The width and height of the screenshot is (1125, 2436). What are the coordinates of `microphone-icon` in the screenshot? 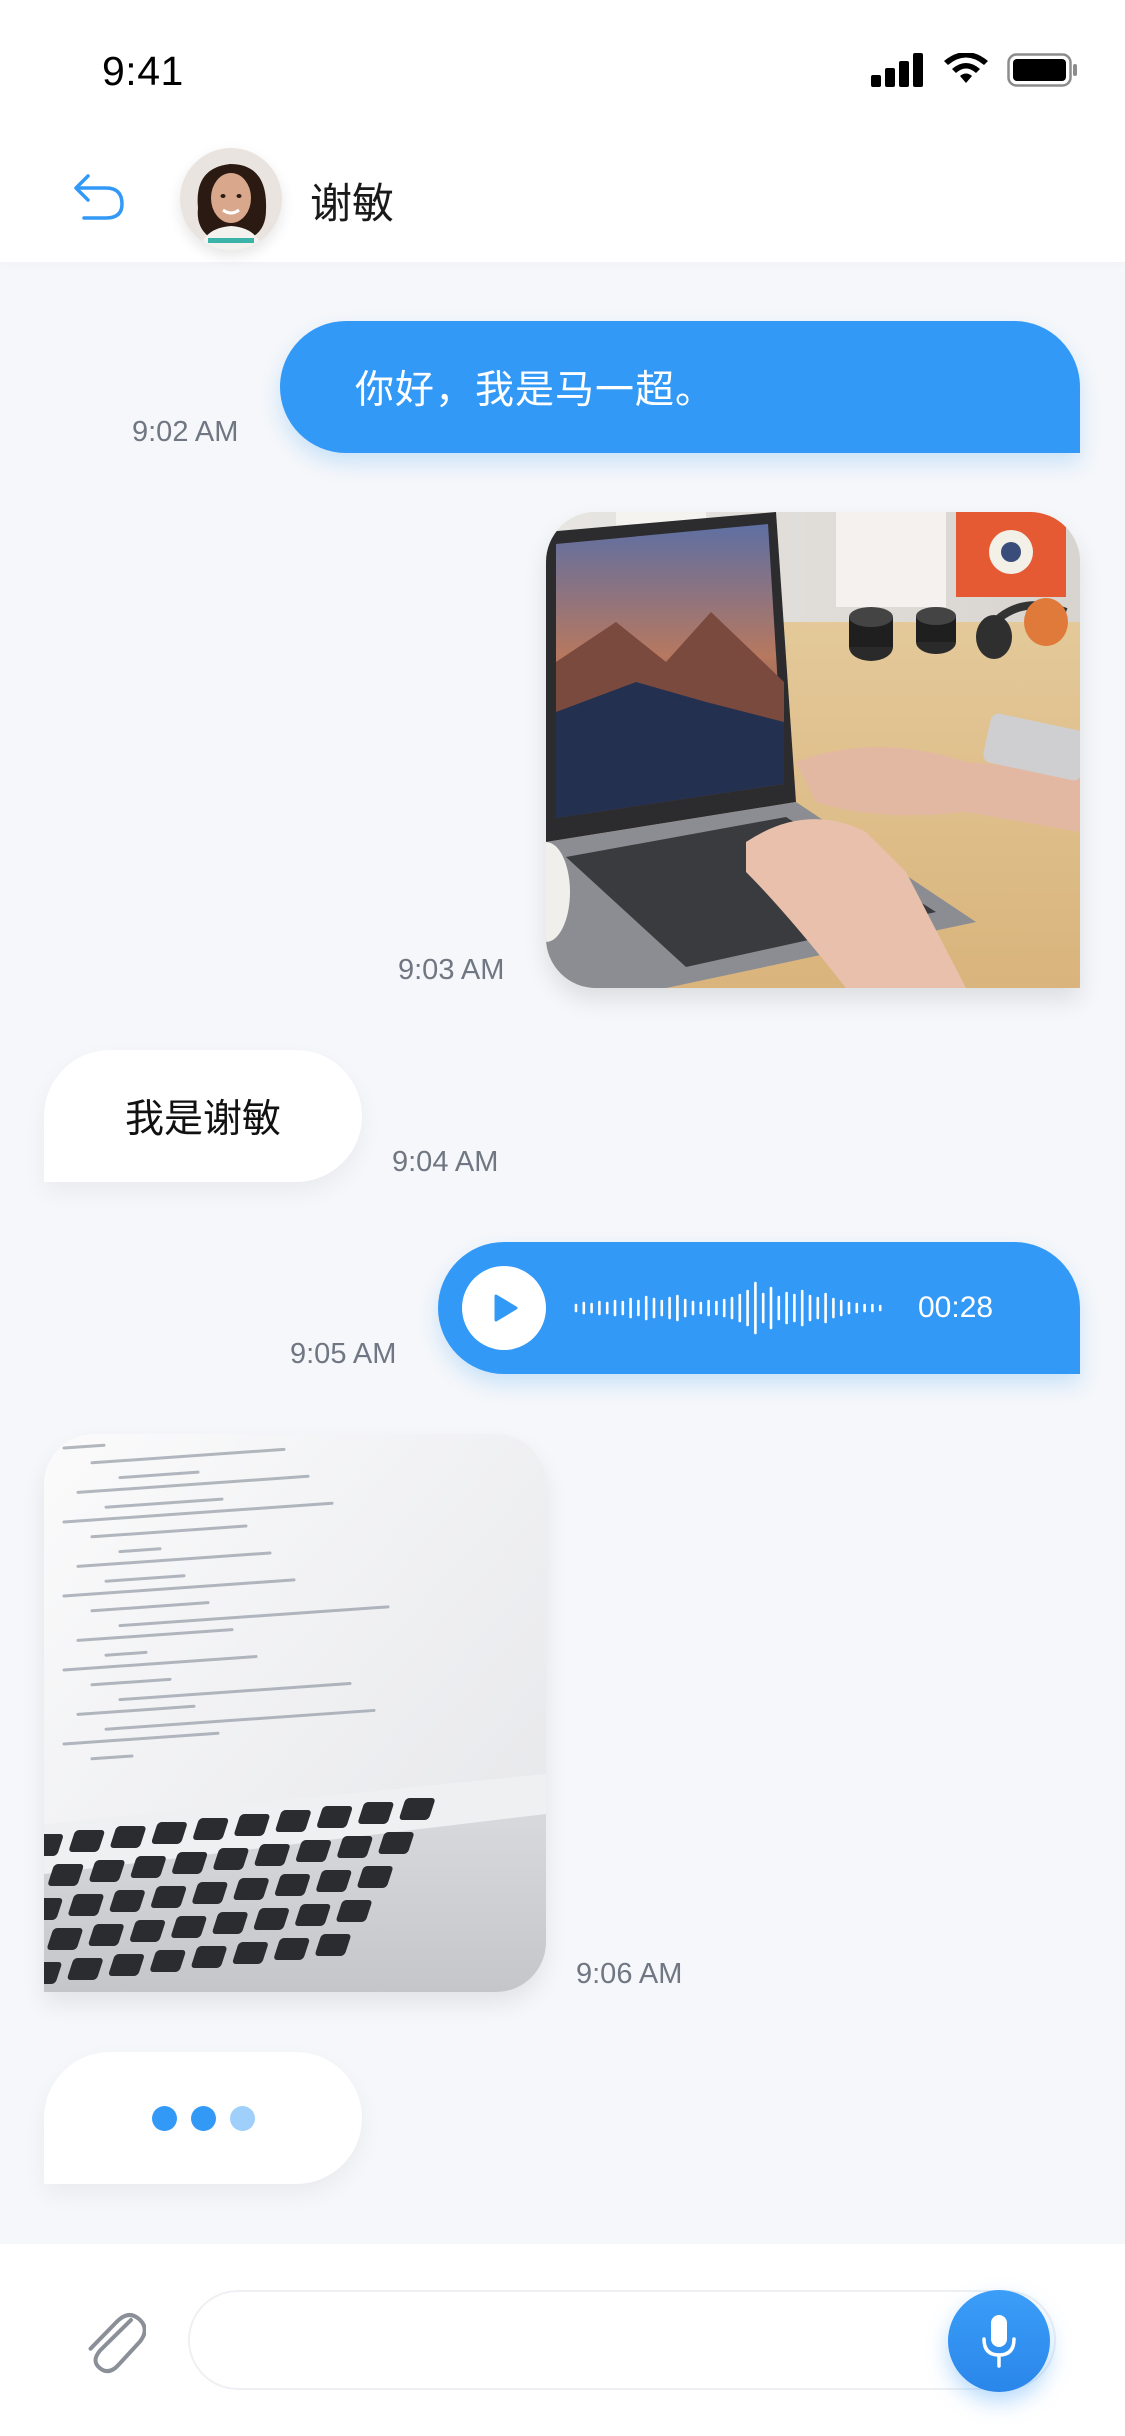 It's located at (999, 2341).